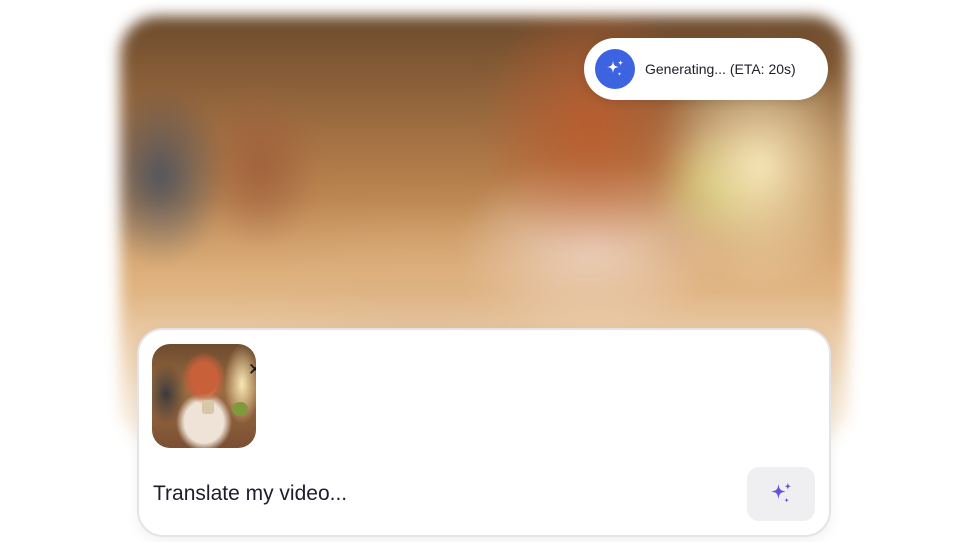  Describe the element at coordinates (251, 369) in the screenshot. I see `close-icon: ✕` at that location.